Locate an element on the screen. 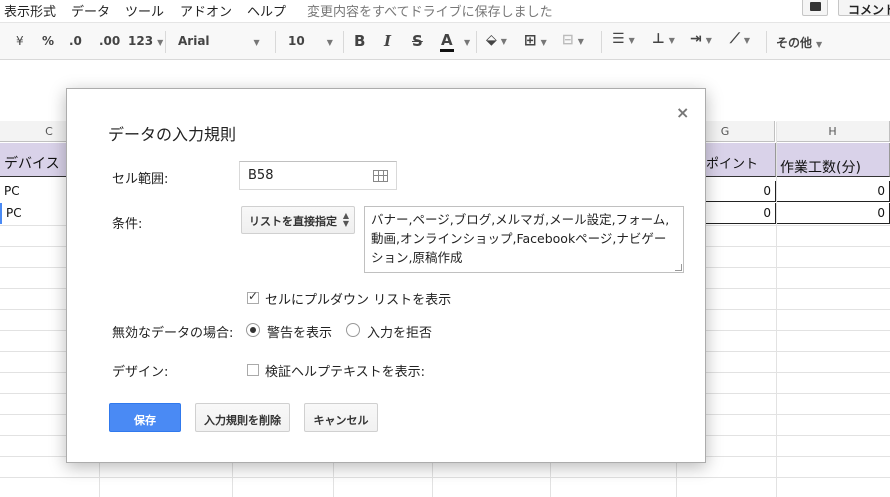  font-size-value: 10 is located at coordinates (296, 41).